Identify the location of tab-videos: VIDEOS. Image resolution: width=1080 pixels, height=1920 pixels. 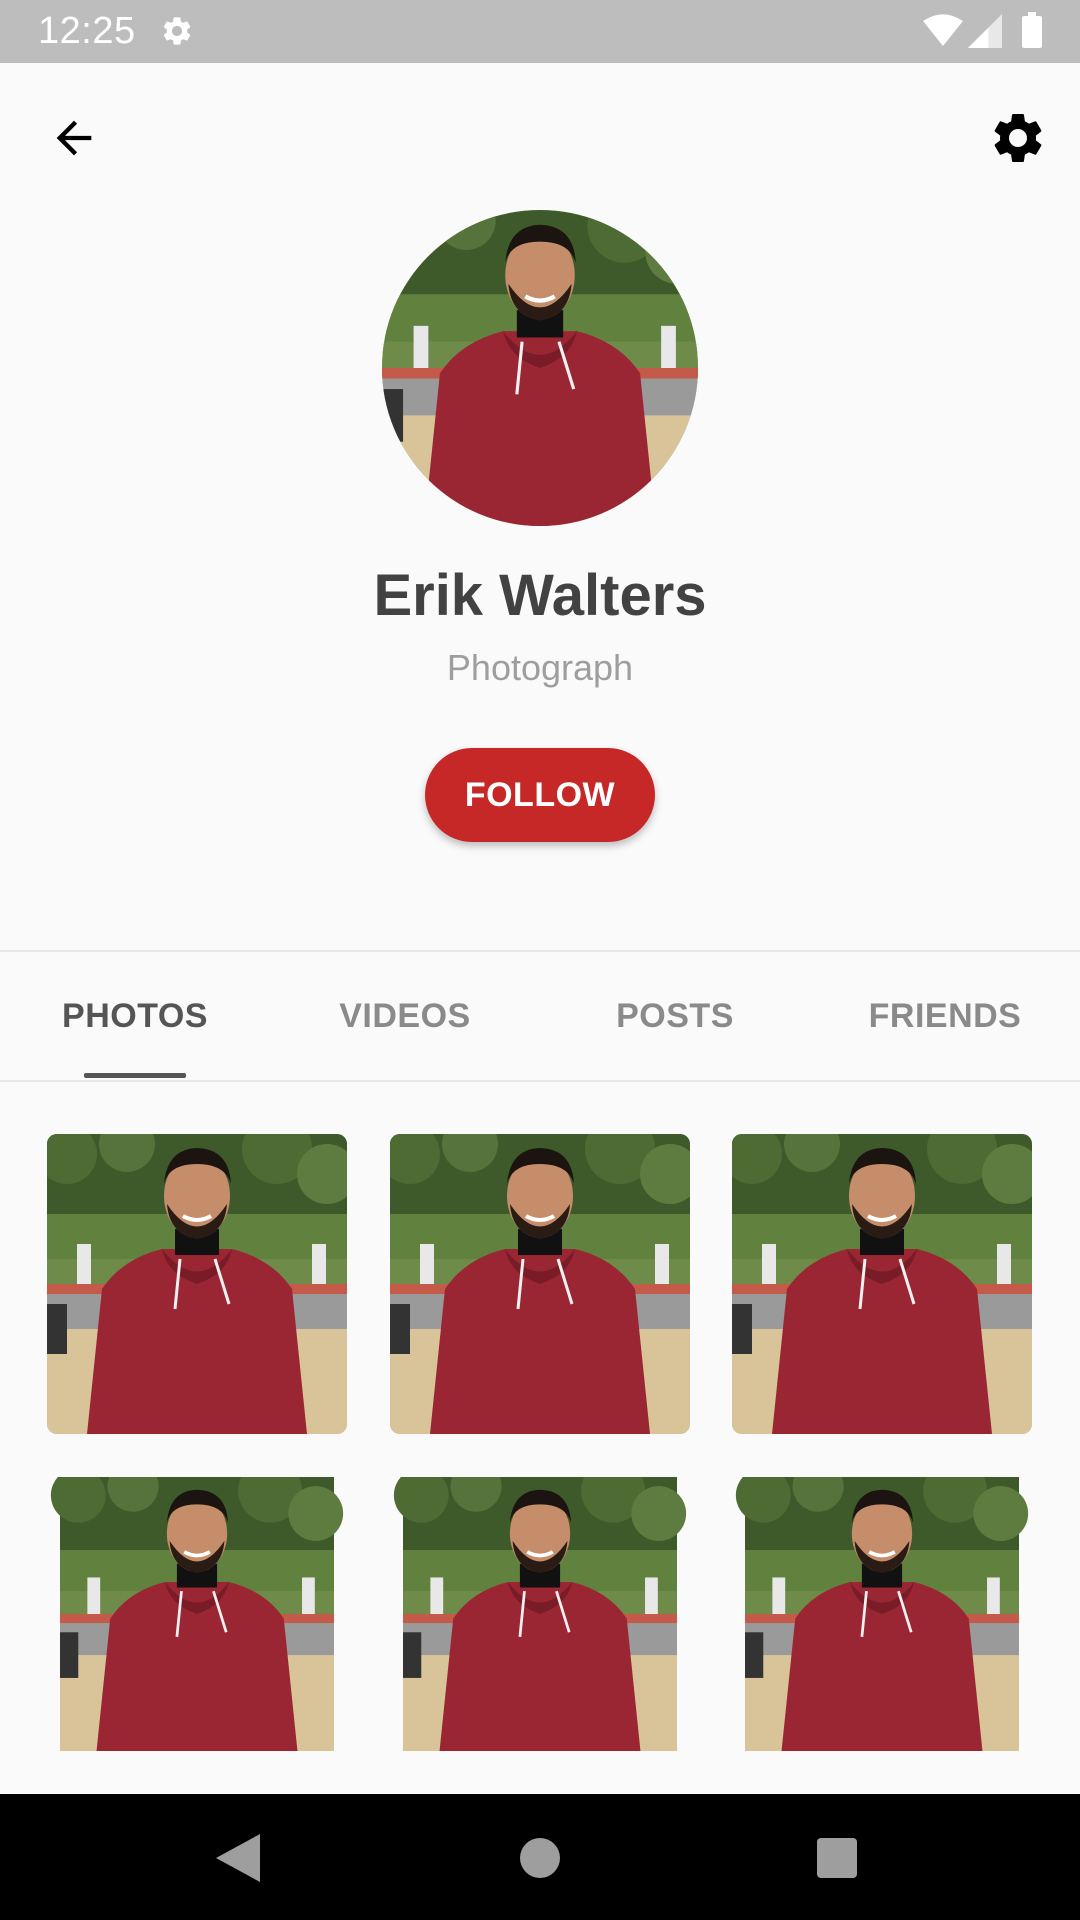
(405, 1016).